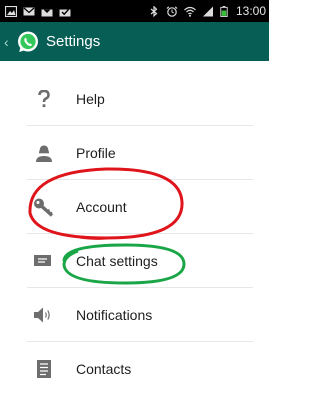 The width and height of the screenshot is (320, 396). Describe the element at coordinates (44, 207) in the screenshot. I see `key-icon` at that location.